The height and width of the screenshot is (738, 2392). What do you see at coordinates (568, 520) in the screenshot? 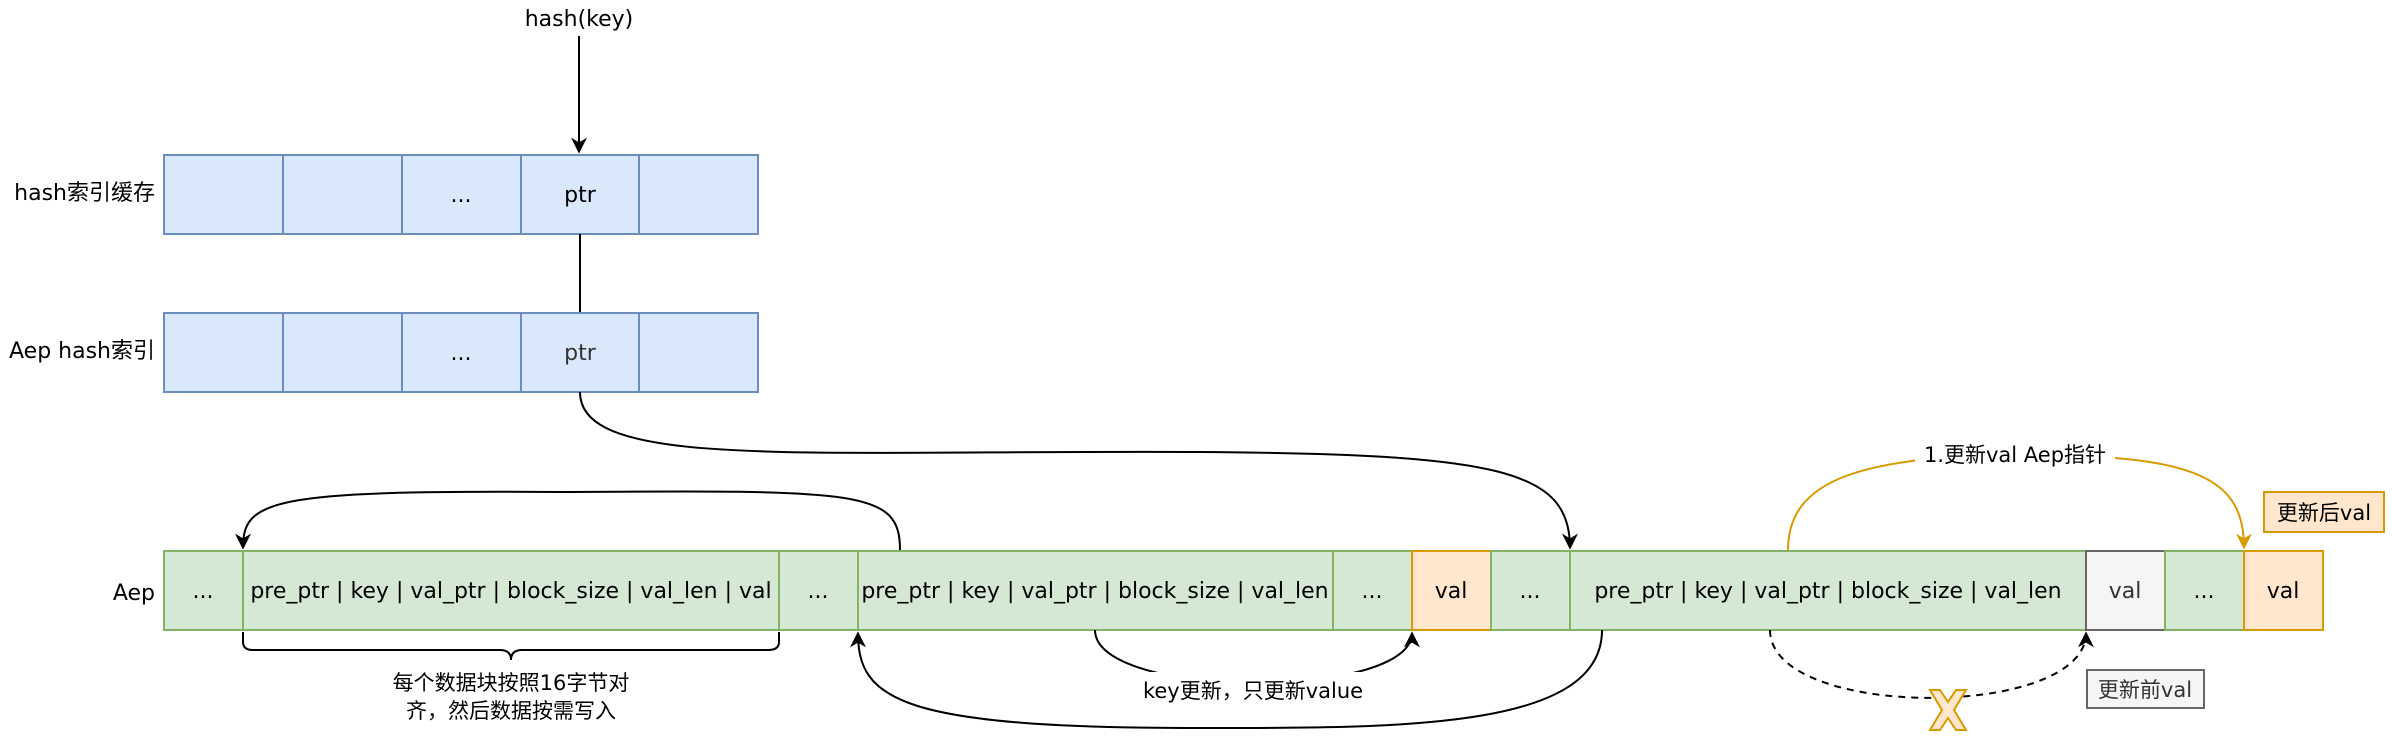
I see `pre-ptr-curve-top` at bounding box center [568, 520].